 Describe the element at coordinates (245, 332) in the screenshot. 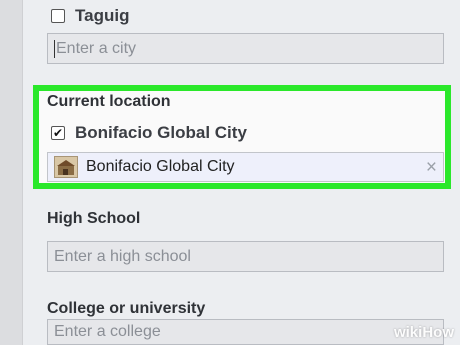

I see `college-input: Enter a college` at that location.